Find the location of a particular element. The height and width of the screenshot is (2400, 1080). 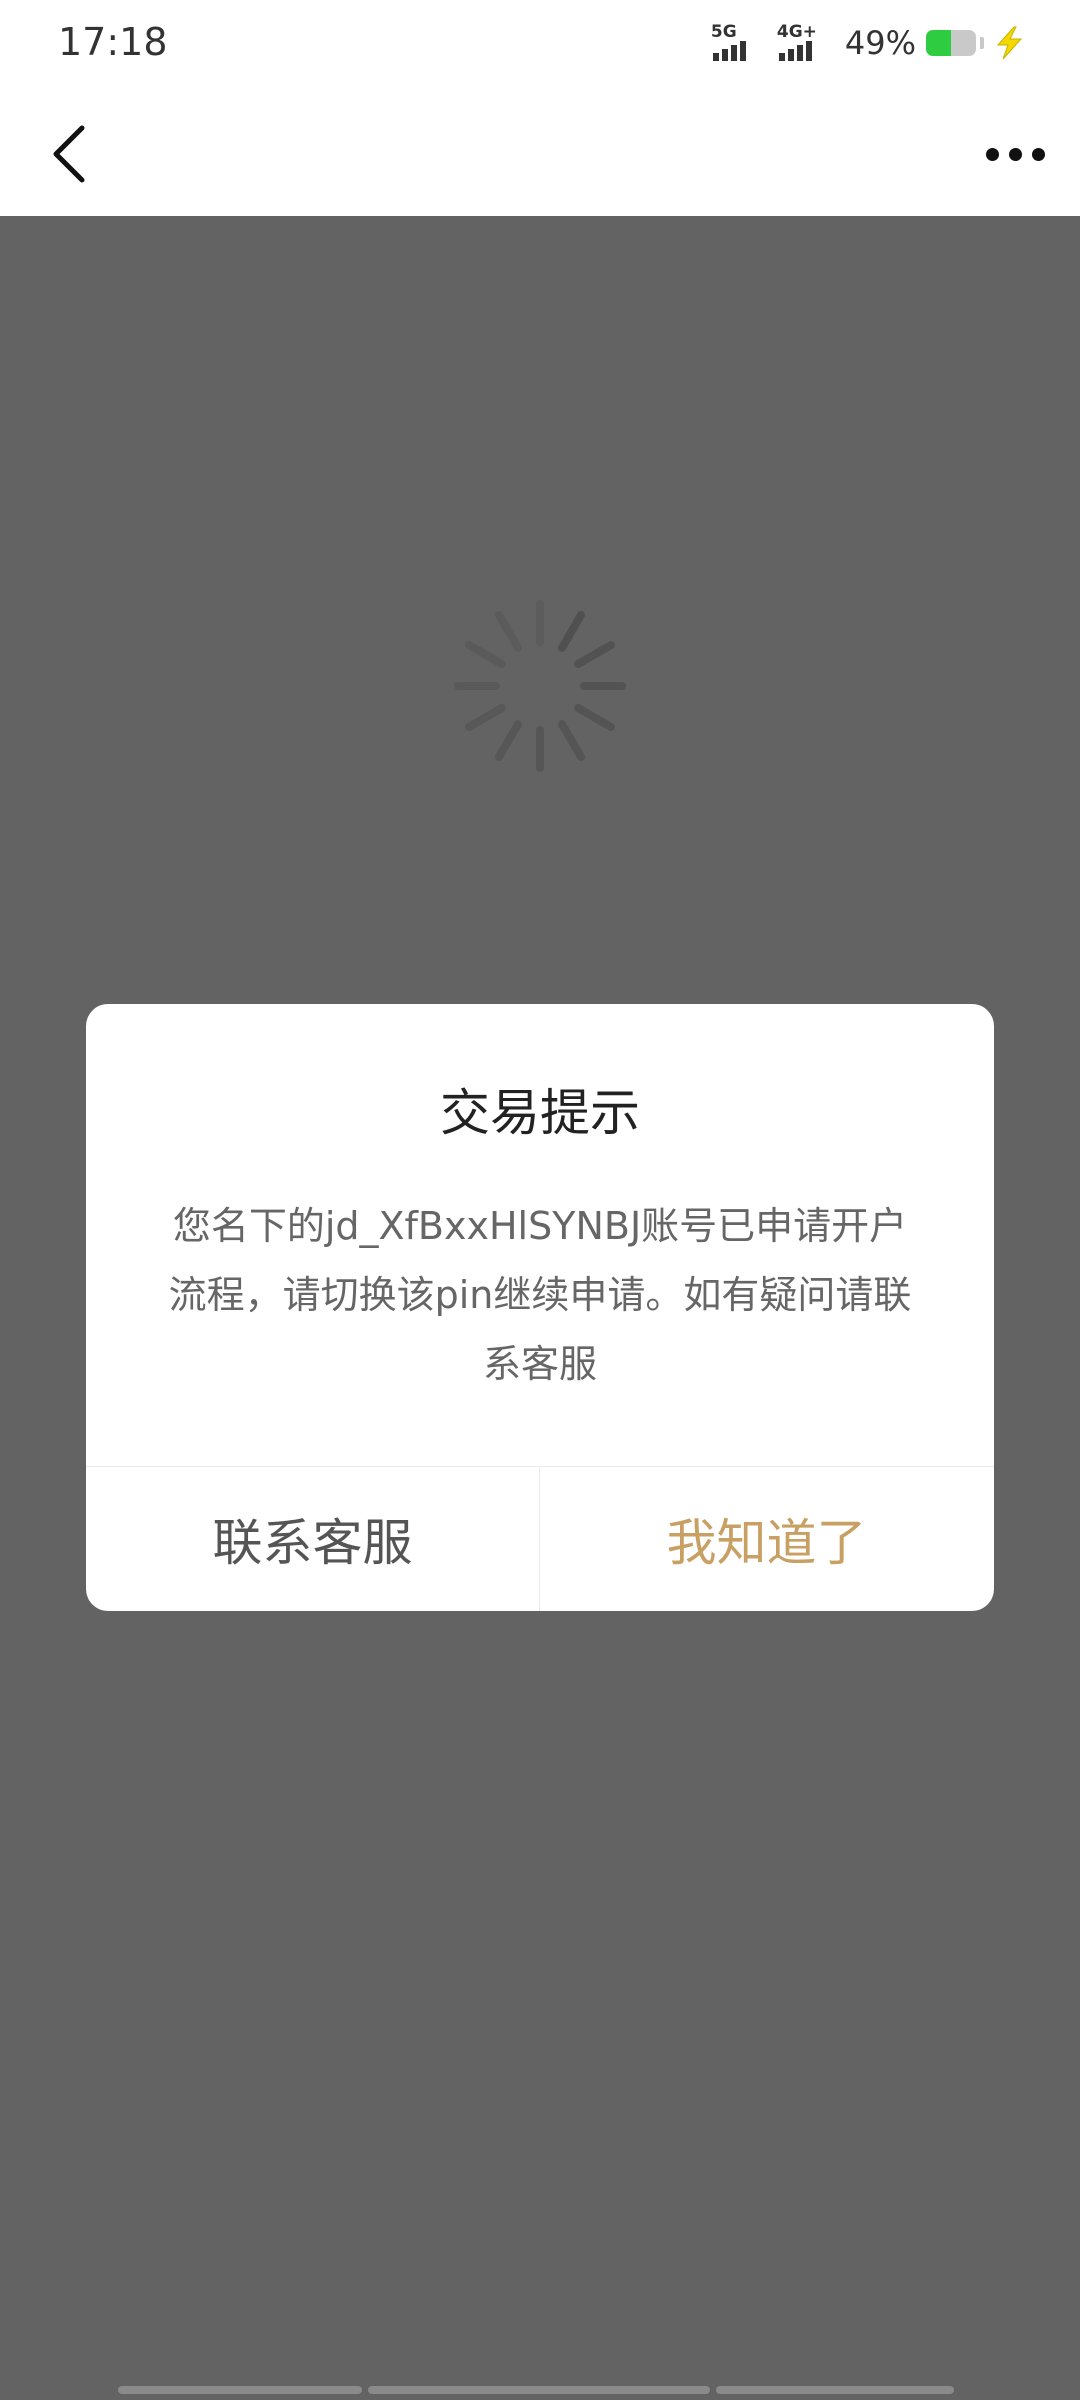

more-horizontal-icon is located at coordinates (992, 154).